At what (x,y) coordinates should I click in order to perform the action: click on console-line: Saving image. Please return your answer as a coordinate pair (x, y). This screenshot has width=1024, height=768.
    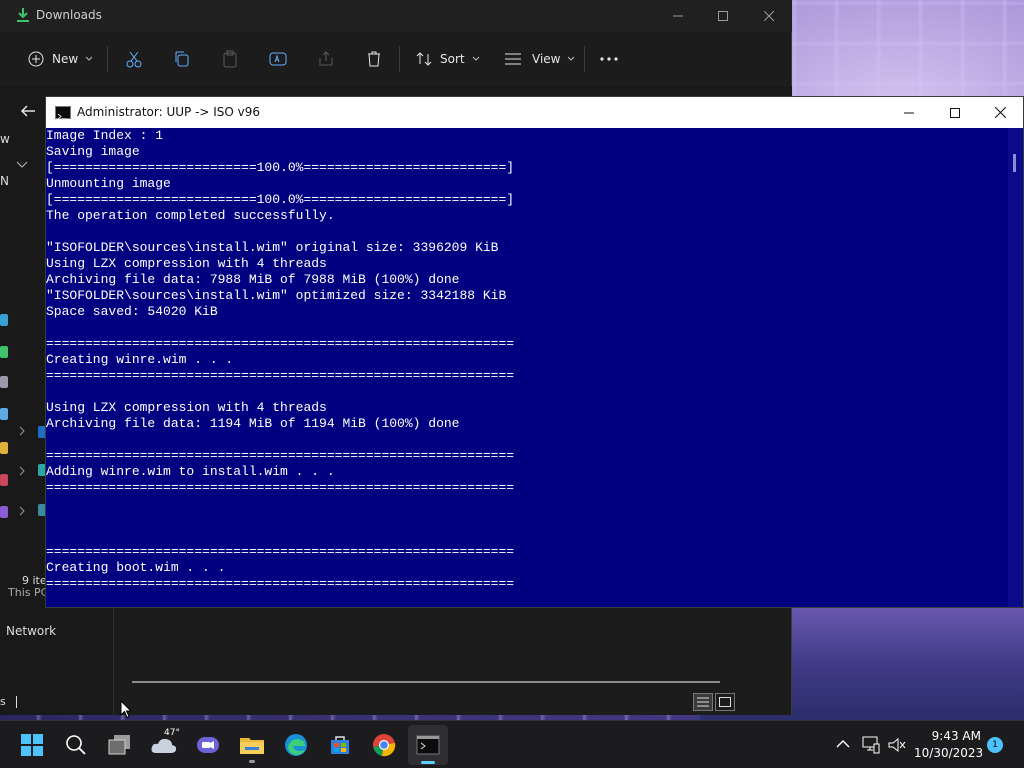
    Looking at the image, I should click on (93, 151).